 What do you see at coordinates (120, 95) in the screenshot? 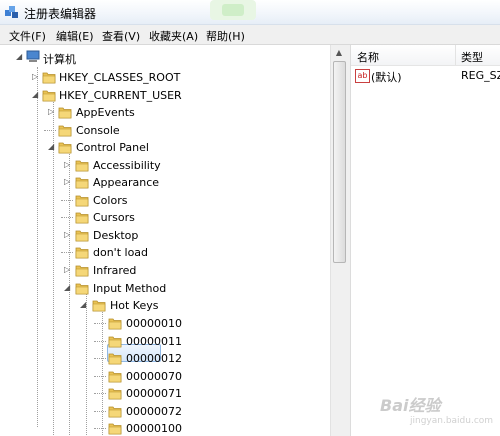
I see `tree-item-label: HKEY_CURRENT_USER` at bounding box center [120, 95].